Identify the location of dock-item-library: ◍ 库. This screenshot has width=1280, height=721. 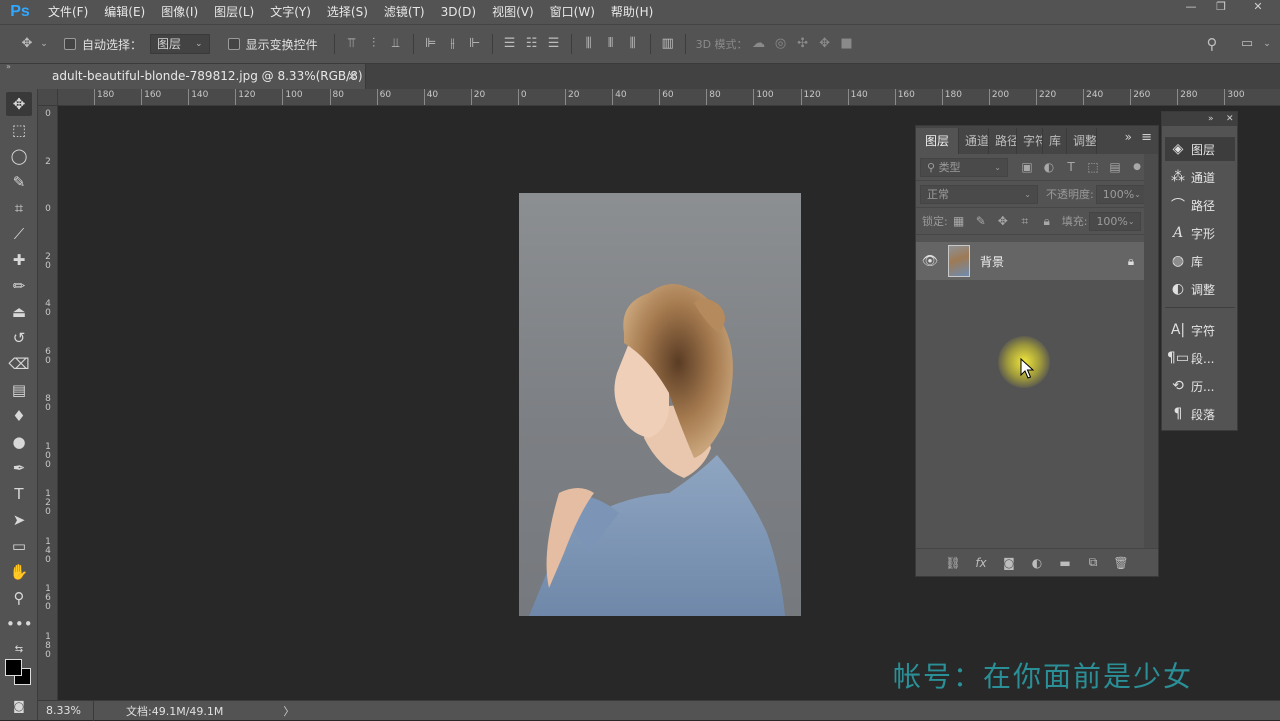
(1200, 261).